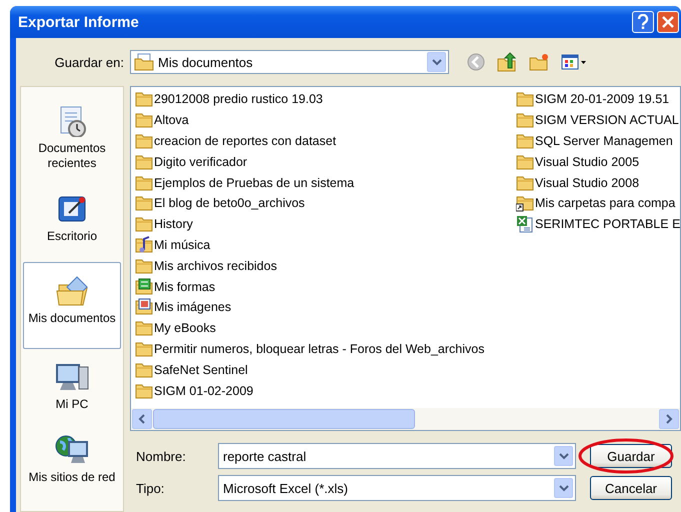 The height and width of the screenshot is (512, 681). What do you see at coordinates (142, 419) in the screenshot?
I see `scroll-left-icon` at bounding box center [142, 419].